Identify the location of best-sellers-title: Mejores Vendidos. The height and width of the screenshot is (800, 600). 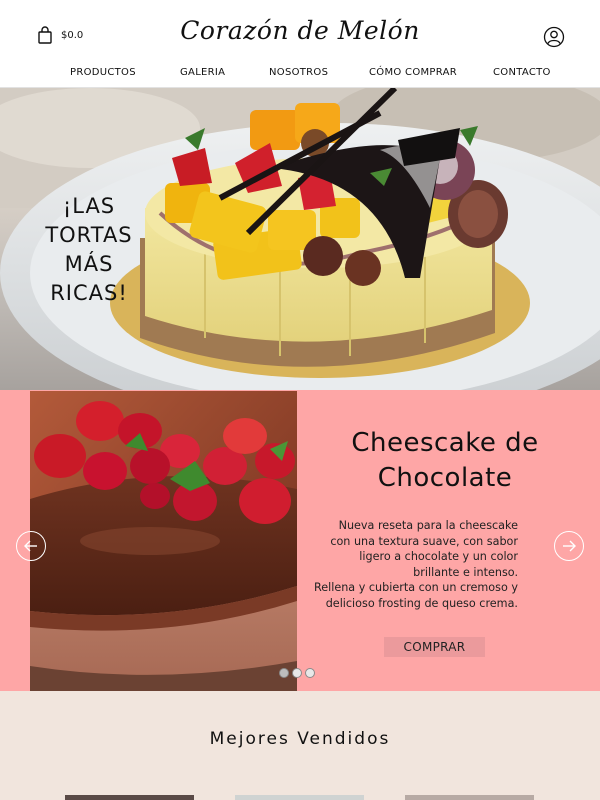
(300, 739).